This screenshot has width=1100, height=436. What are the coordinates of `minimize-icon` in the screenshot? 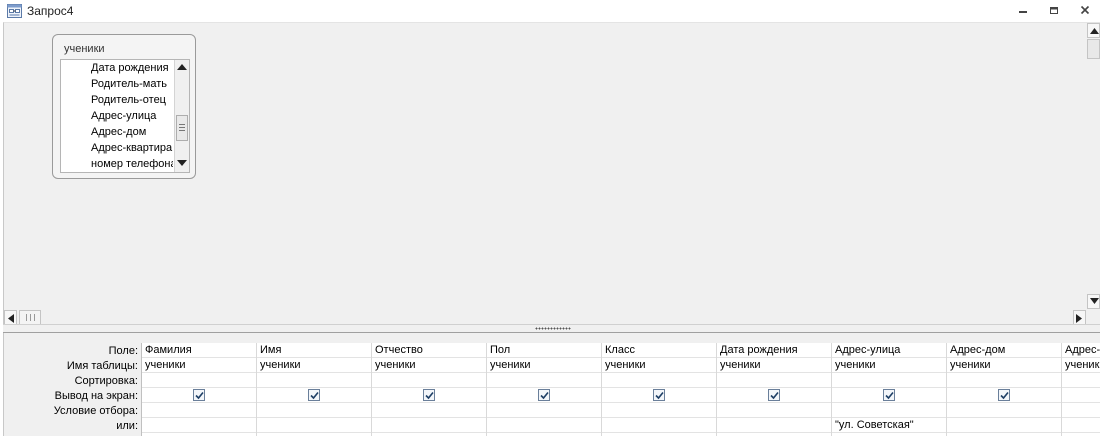 It's located at (1023, 12).